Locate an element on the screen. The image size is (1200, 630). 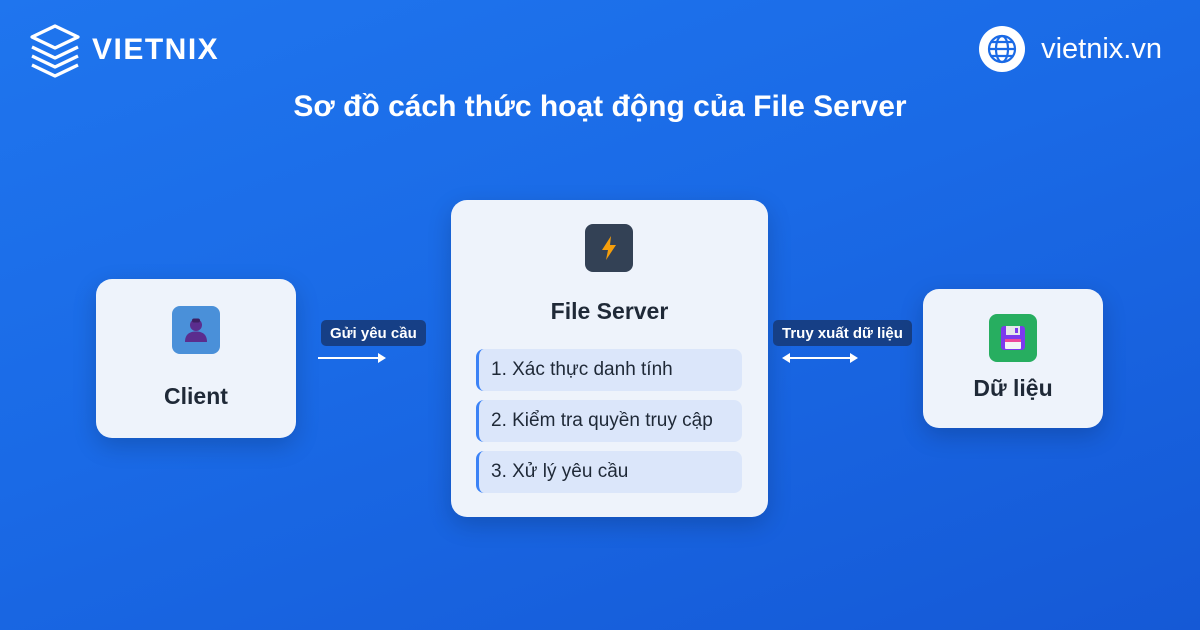
floppy-disk-icon is located at coordinates (1013, 338).